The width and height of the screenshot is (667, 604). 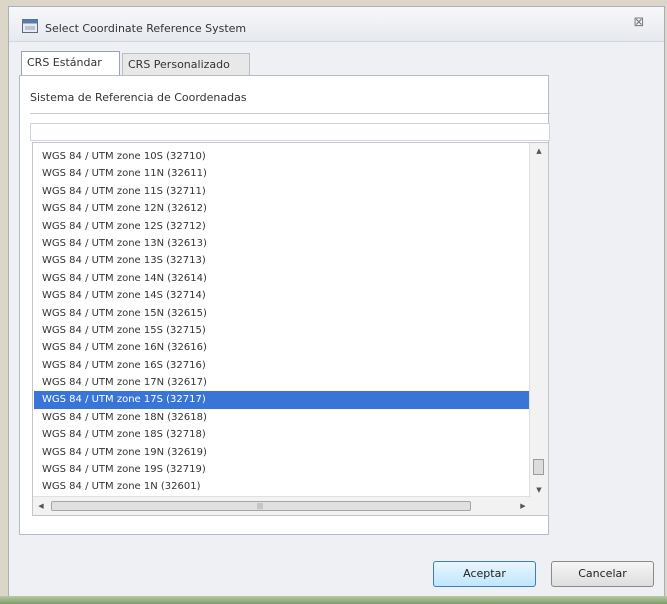 What do you see at coordinates (281, 278) in the screenshot?
I see `list-item: WGS 84 / UTM zone 14N (32614)` at bounding box center [281, 278].